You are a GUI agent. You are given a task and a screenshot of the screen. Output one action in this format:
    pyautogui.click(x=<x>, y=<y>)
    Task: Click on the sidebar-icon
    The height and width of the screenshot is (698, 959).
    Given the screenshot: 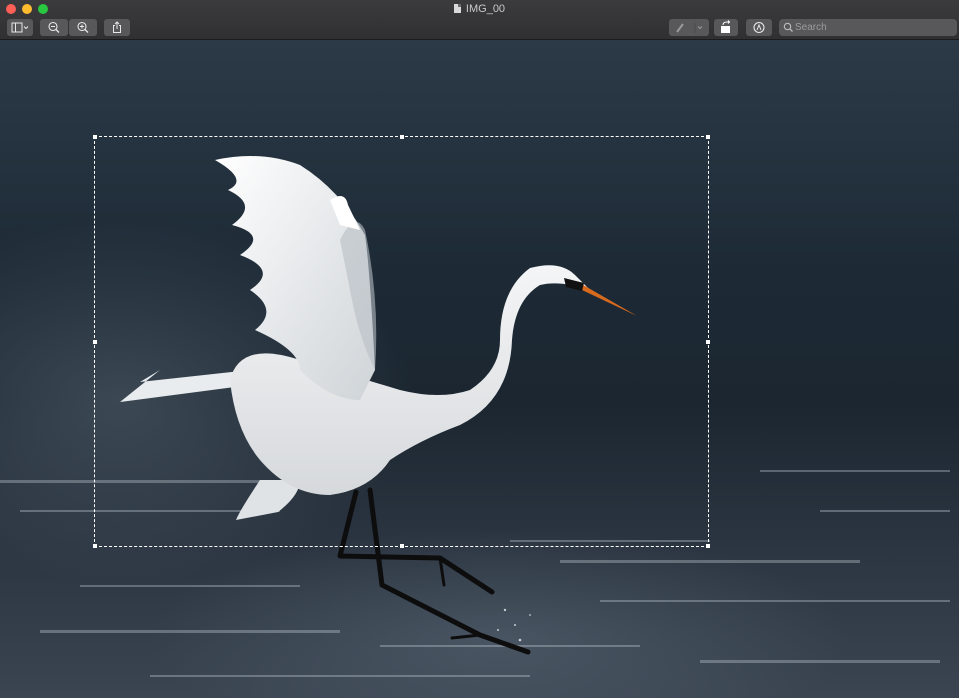 What is the action you would take?
    pyautogui.click(x=20, y=27)
    